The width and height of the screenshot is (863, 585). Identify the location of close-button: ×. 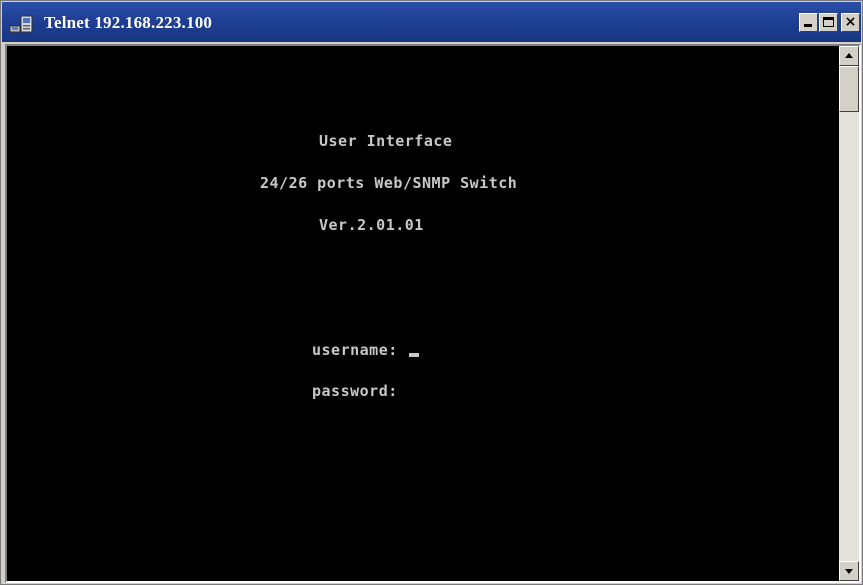
(850, 22).